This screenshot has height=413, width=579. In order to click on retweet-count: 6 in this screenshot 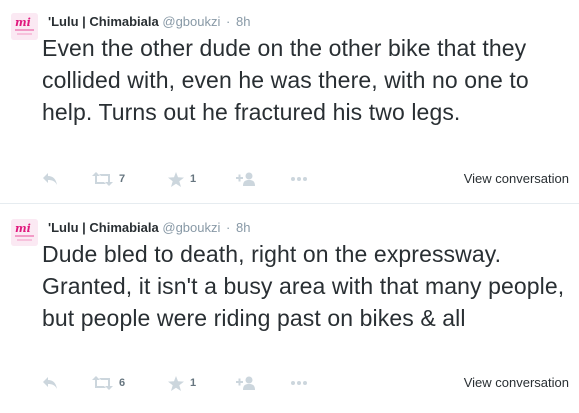, I will do `click(122, 383)`.